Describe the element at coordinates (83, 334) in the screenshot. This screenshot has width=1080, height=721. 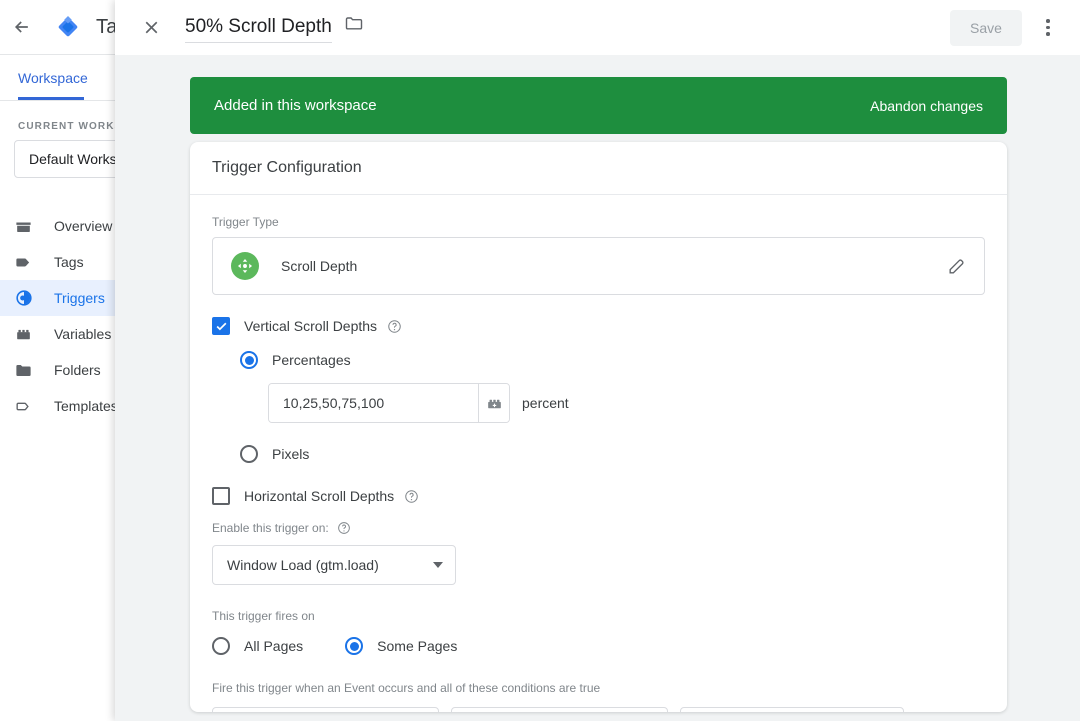
I see `sidebar-item-label: Variables` at that location.